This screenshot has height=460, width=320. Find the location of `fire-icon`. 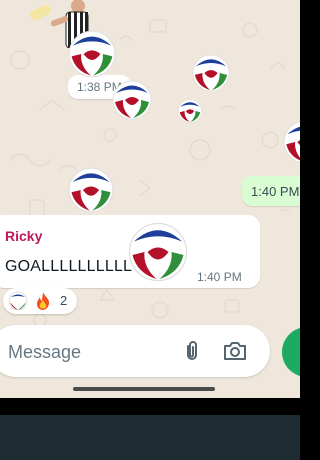

fire-icon is located at coordinates (43, 301).